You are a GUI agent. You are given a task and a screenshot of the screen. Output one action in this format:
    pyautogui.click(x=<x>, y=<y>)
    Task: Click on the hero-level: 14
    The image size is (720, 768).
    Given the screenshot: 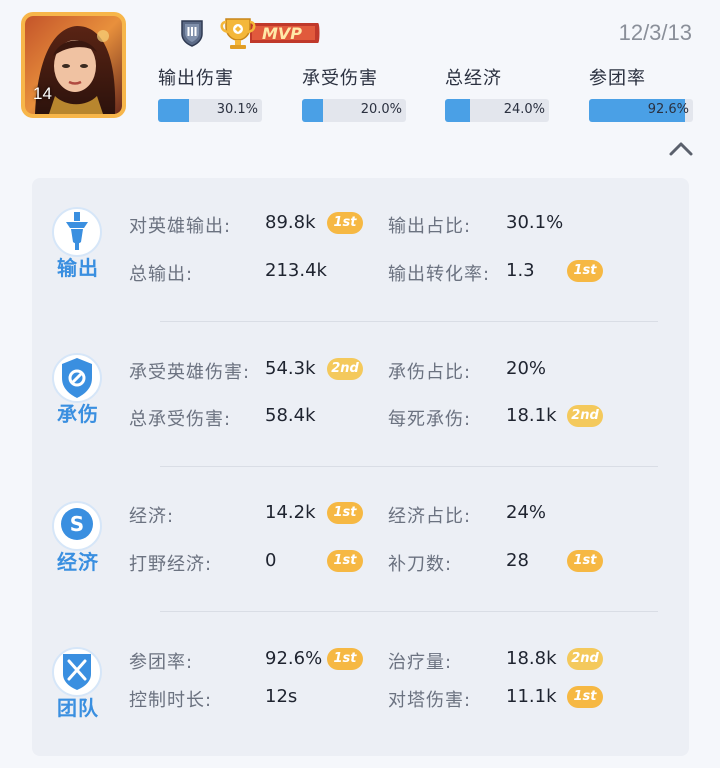 What is the action you would take?
    pyautogui.click(x=42, y=93)
    